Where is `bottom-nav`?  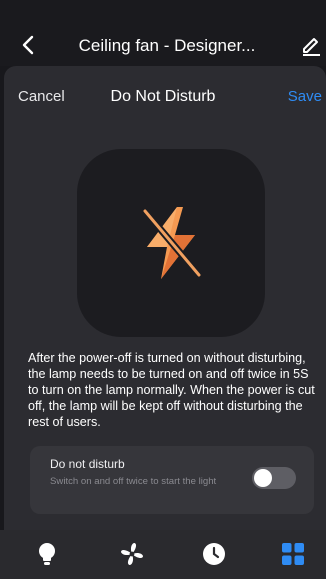 bottom-nav is located at coordinates (163, 554).